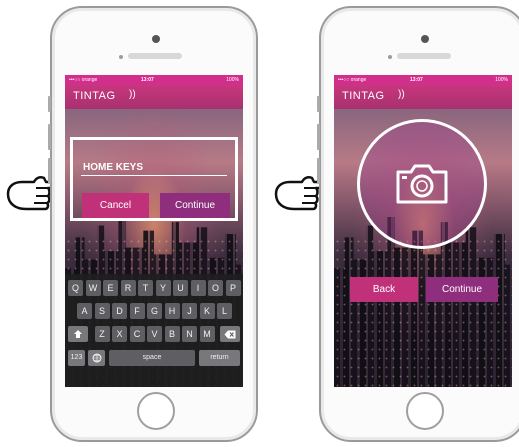 The image size is (519, 447). I want to click on globe-key, so click(96, 358).